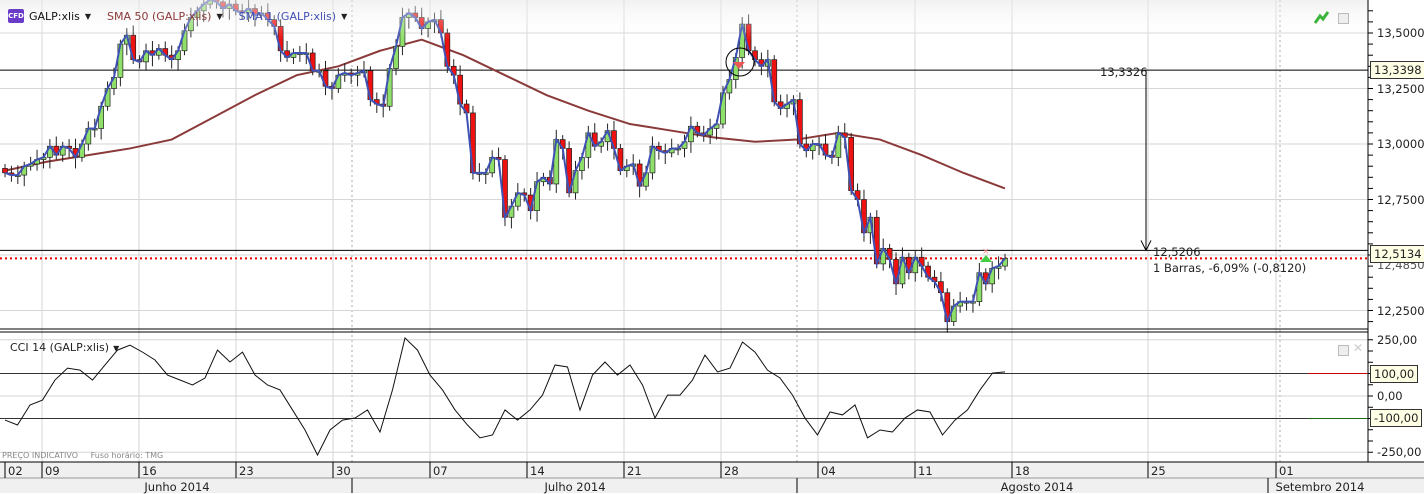 Image resolution: width=1424 pixels, height=494 pixels. I want to click on cci-dropdown-icon: ▼, so click(116, 348).